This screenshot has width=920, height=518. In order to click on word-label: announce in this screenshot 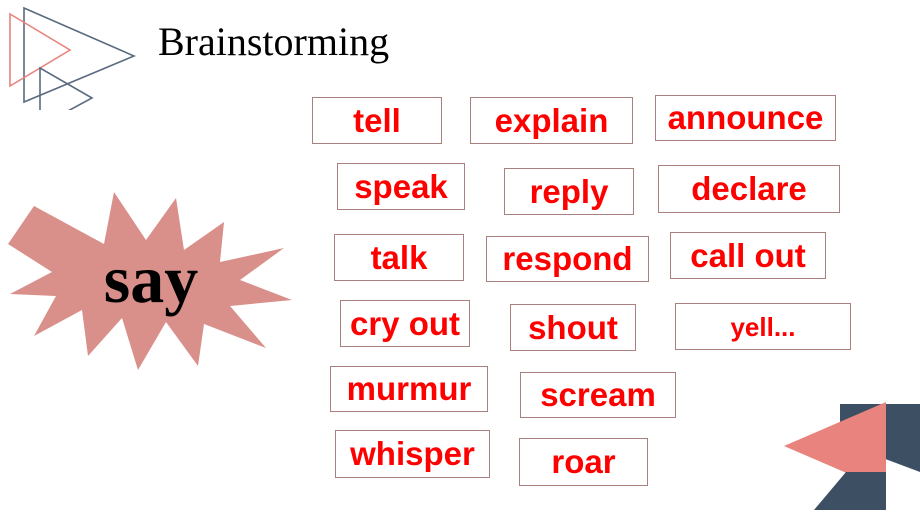, I will do `click(745, 117)`.